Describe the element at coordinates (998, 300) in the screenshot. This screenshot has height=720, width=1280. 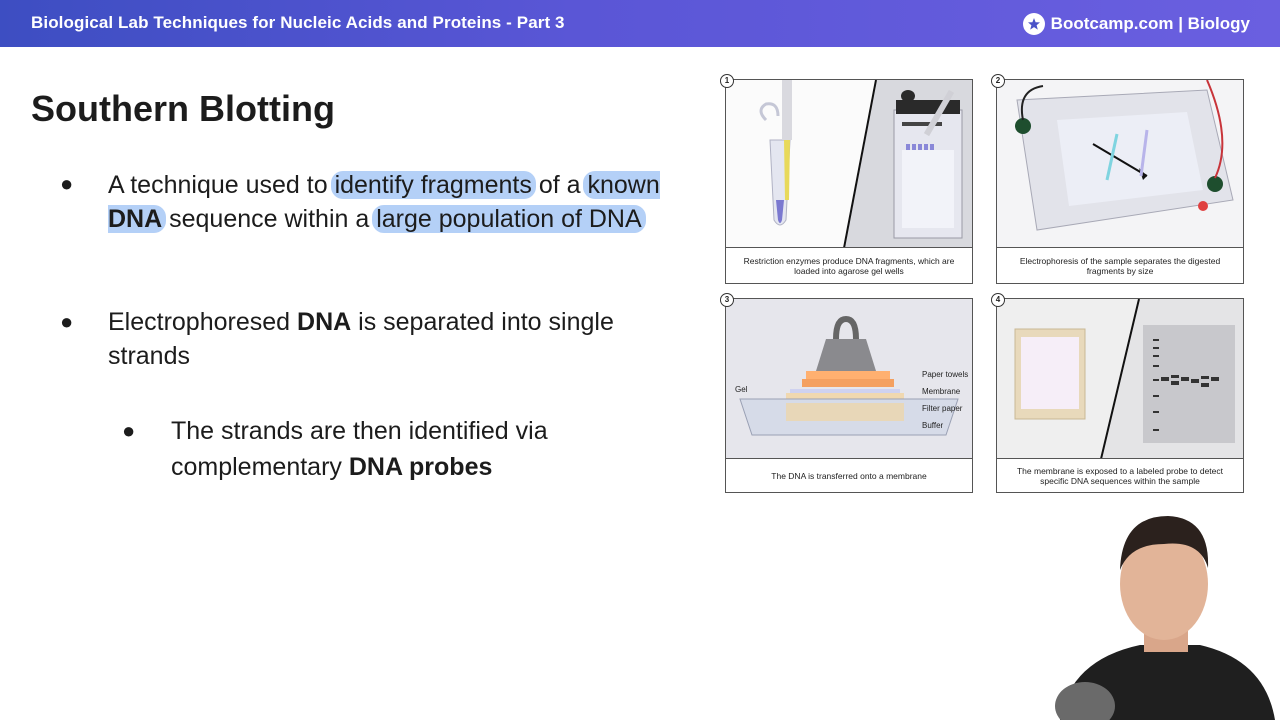
I see `step-number-badge: 4` at that location.